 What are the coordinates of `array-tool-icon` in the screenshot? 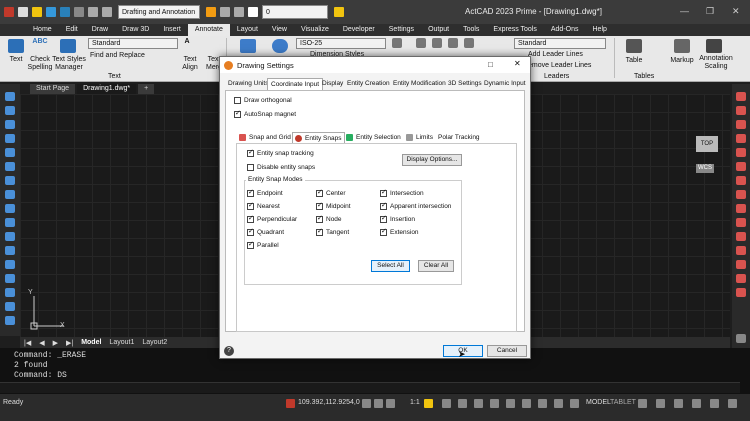 It's located at (741, 152).